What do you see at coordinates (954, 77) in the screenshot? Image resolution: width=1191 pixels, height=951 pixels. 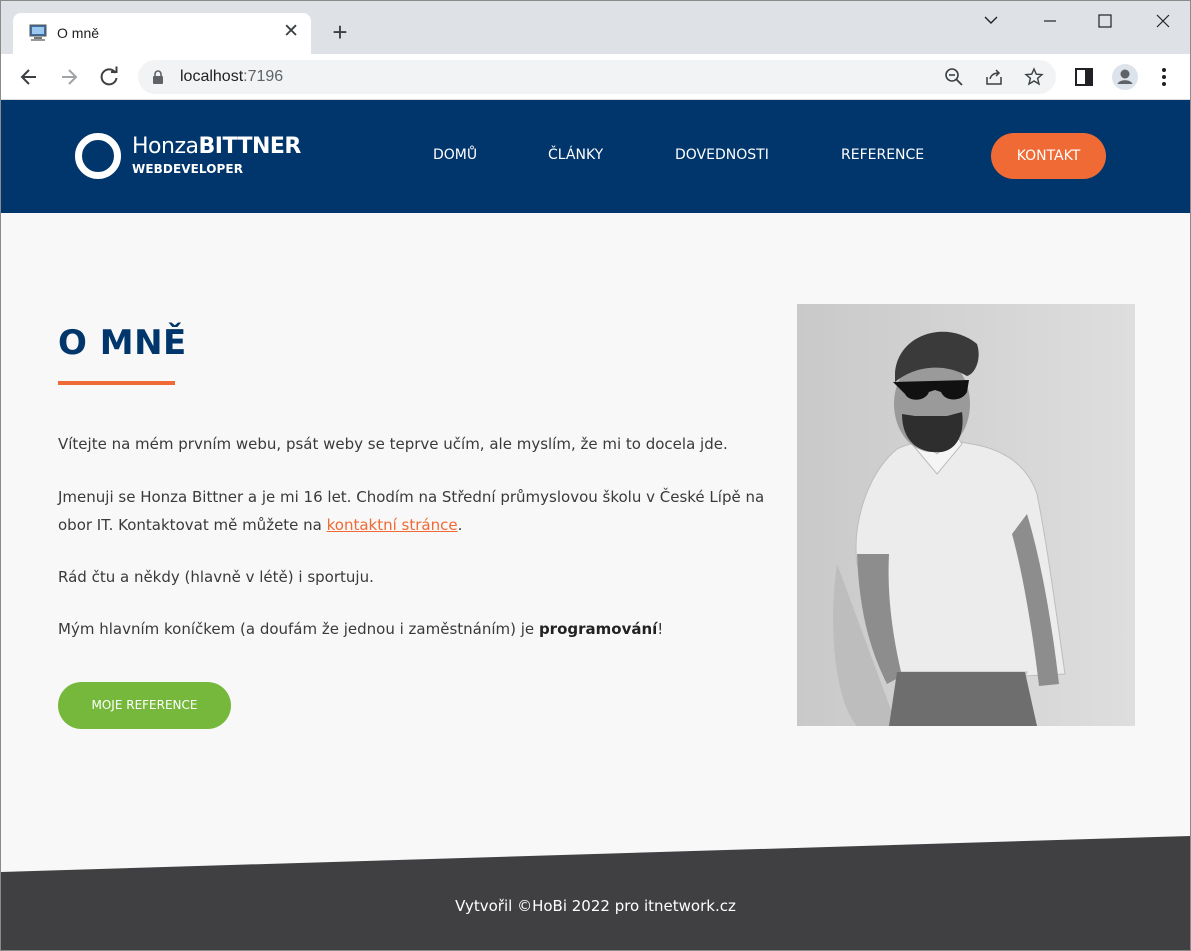 I see `zoom-out-icon` at bounding box center [954, 77].